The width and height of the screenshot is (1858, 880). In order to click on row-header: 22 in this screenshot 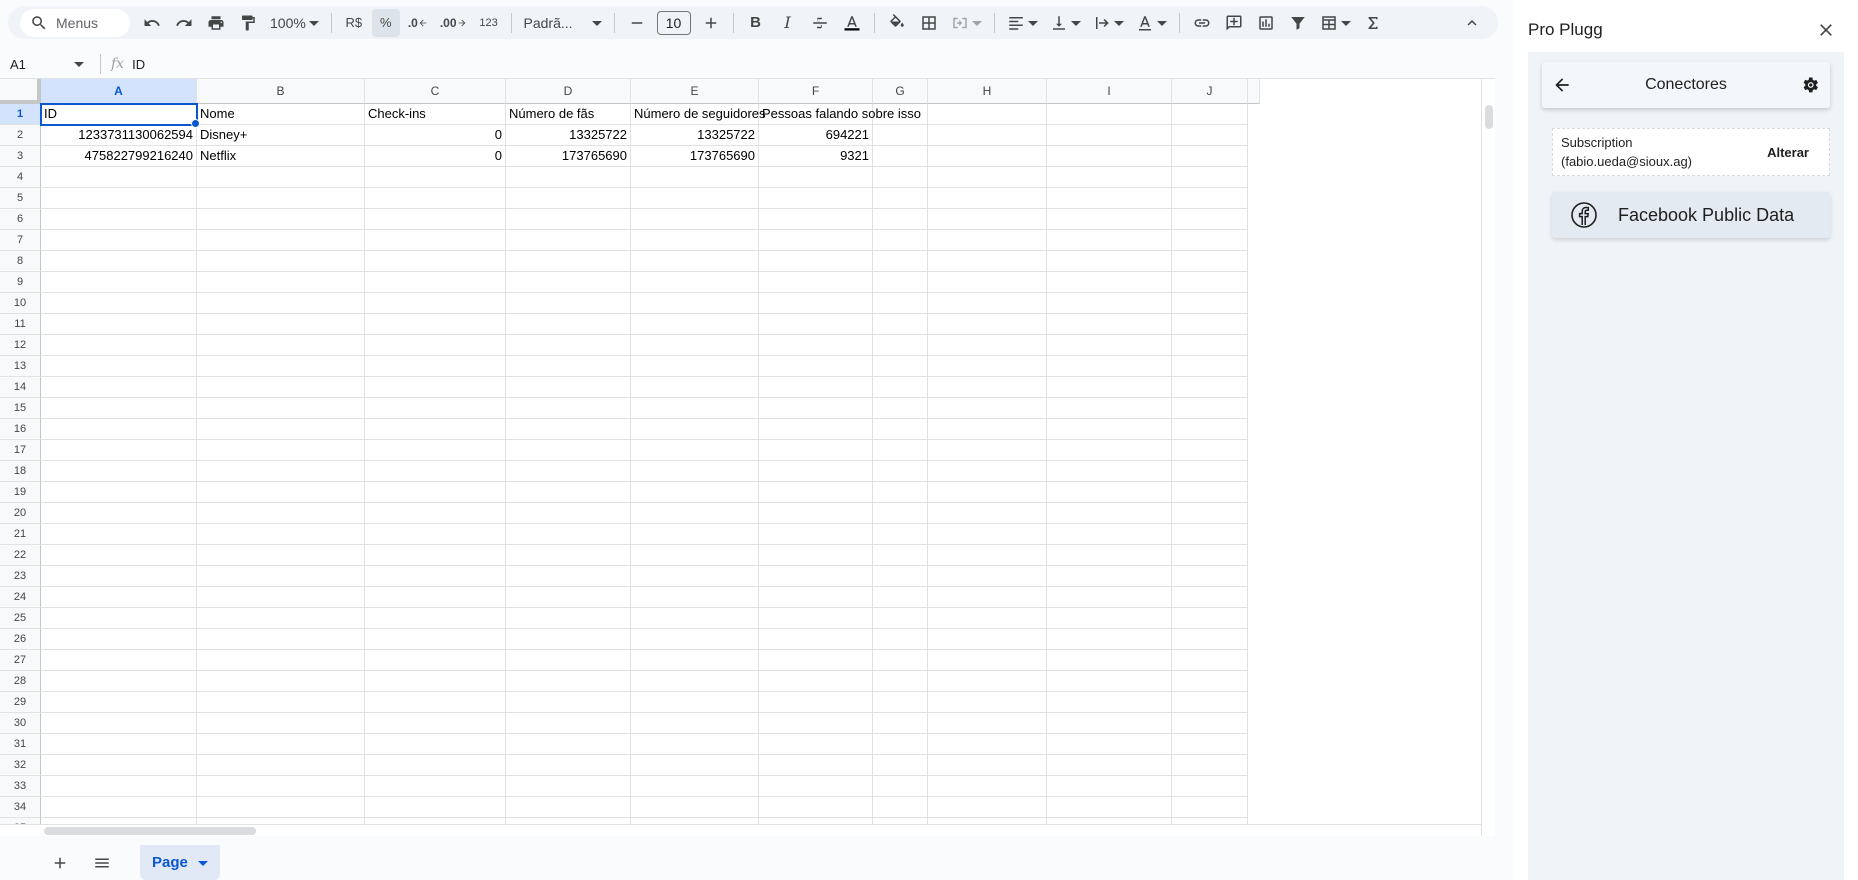, I will do `click(20, 555)`.